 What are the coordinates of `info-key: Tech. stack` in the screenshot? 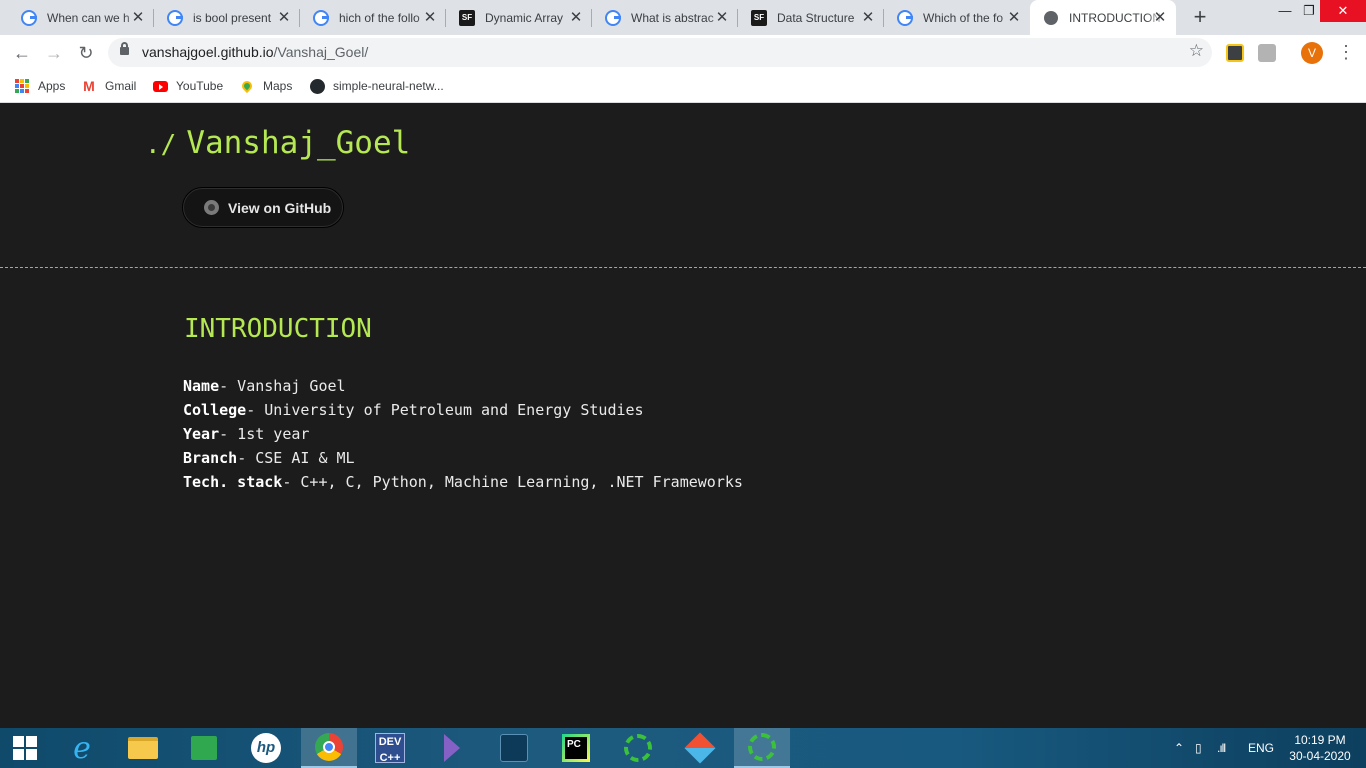 It's located at (233, 482).